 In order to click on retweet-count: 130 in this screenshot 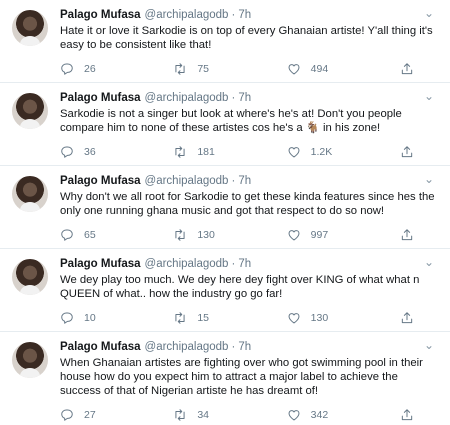, I will do `click(206, 235)`.